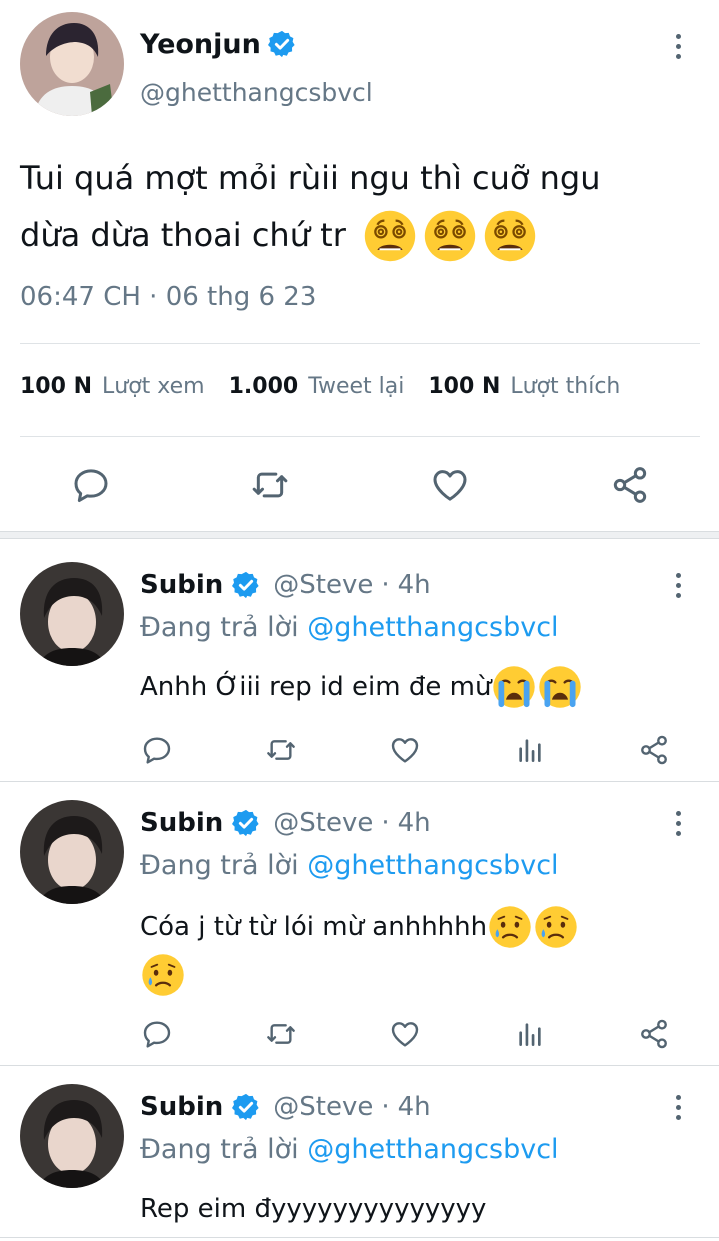 Image resolution: width=719 pixels, height=1241 pixels. I want to click on tweet-text-line-1: Tui quá mợt mỏi rùii ngu thì cuỡ ngu, so click(310, 178).